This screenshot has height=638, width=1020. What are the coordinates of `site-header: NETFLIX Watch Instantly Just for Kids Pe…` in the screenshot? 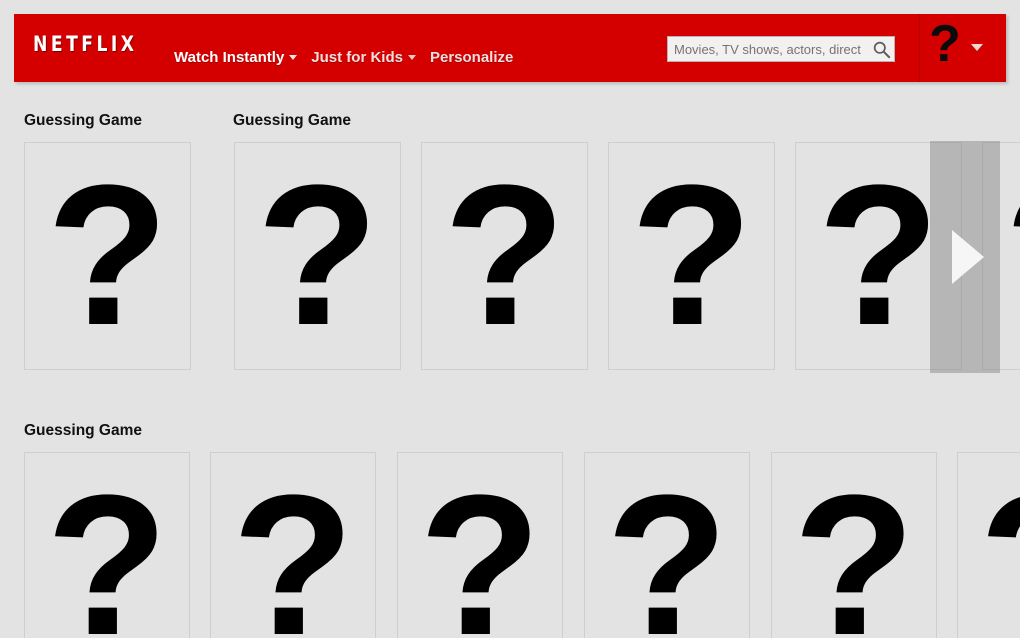 It's located at (510, 48).